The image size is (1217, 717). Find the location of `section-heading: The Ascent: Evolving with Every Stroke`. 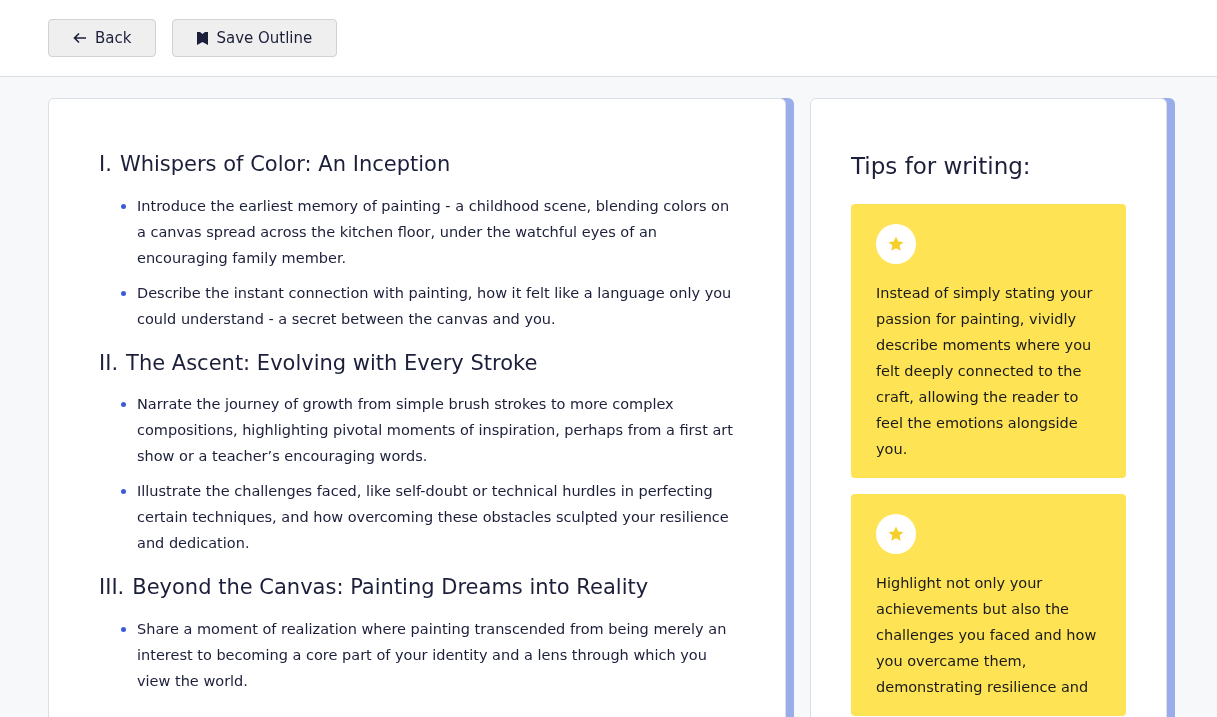

section-heading: The Ascent: Evolving with Every Stroke is located at coordinates (332, 363).